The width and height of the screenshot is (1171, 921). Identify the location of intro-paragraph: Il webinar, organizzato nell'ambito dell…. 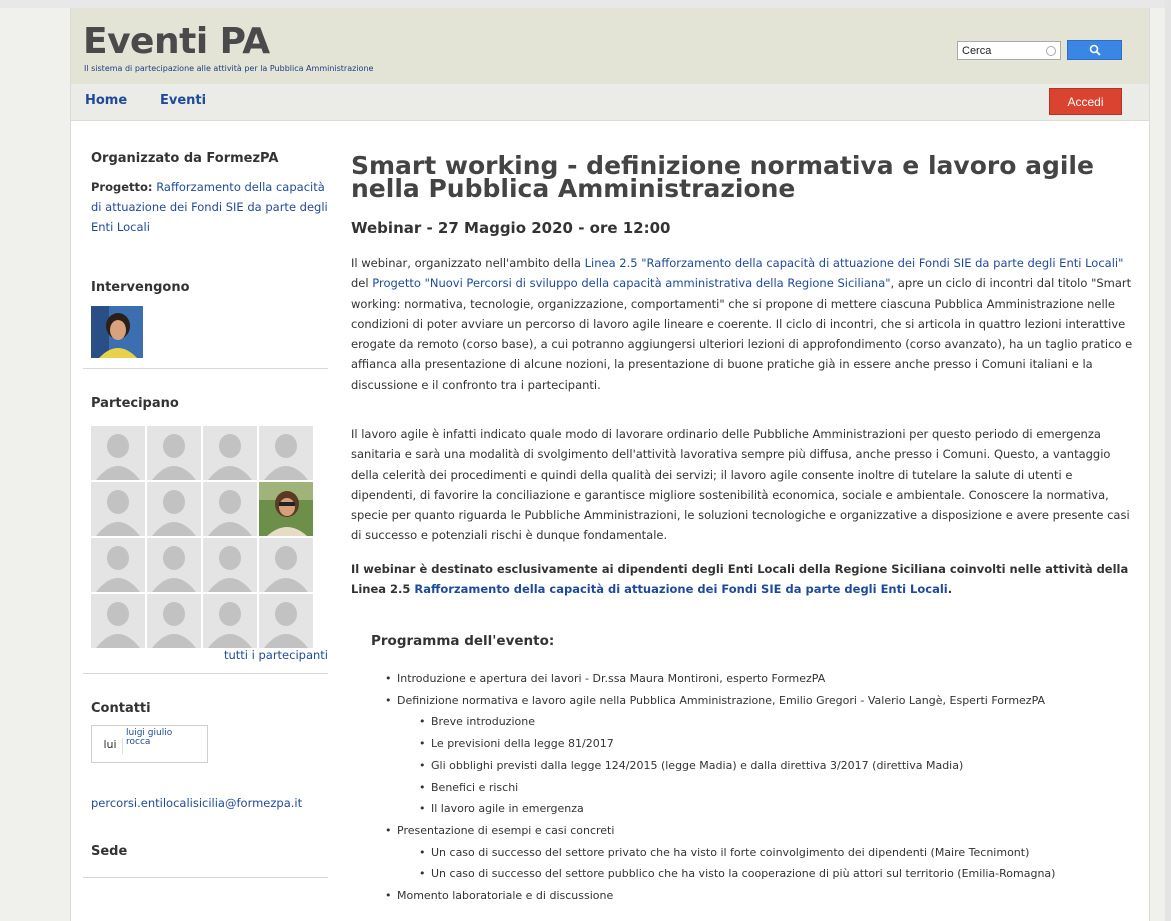
(746, 324).